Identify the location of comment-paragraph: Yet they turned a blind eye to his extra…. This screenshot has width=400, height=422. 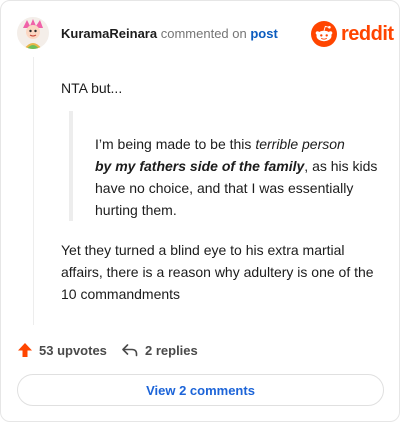
(217, 272).